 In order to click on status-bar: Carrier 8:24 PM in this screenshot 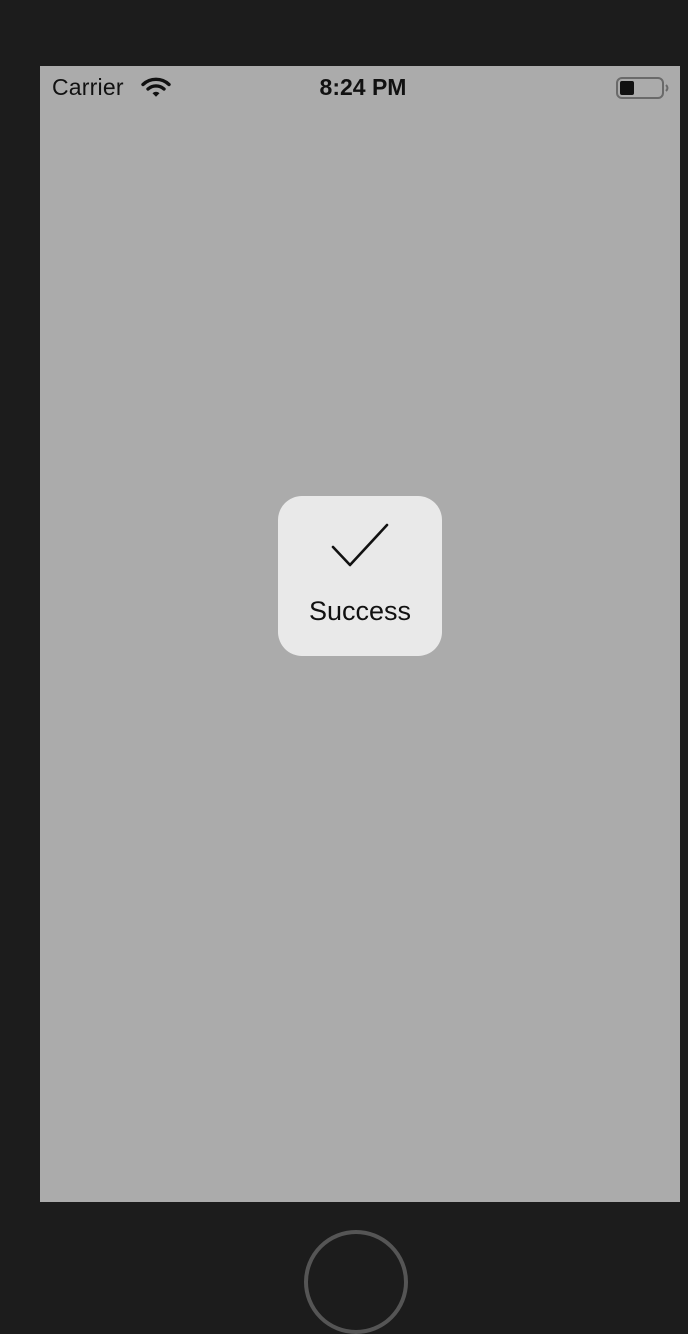, I will do `click(360, 87)`.